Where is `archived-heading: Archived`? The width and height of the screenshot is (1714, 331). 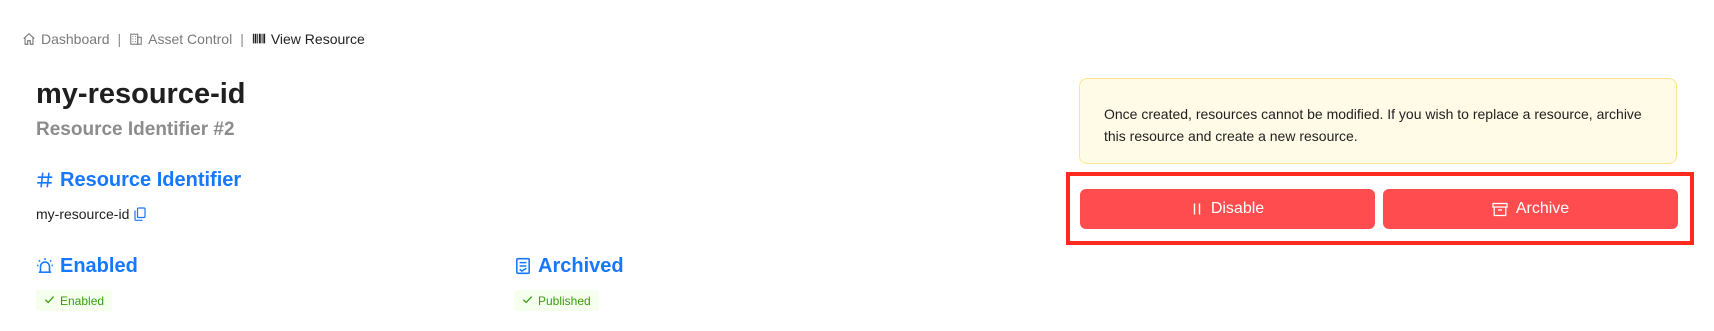 archived-heading: Archived is located at coordinates (569, 266).